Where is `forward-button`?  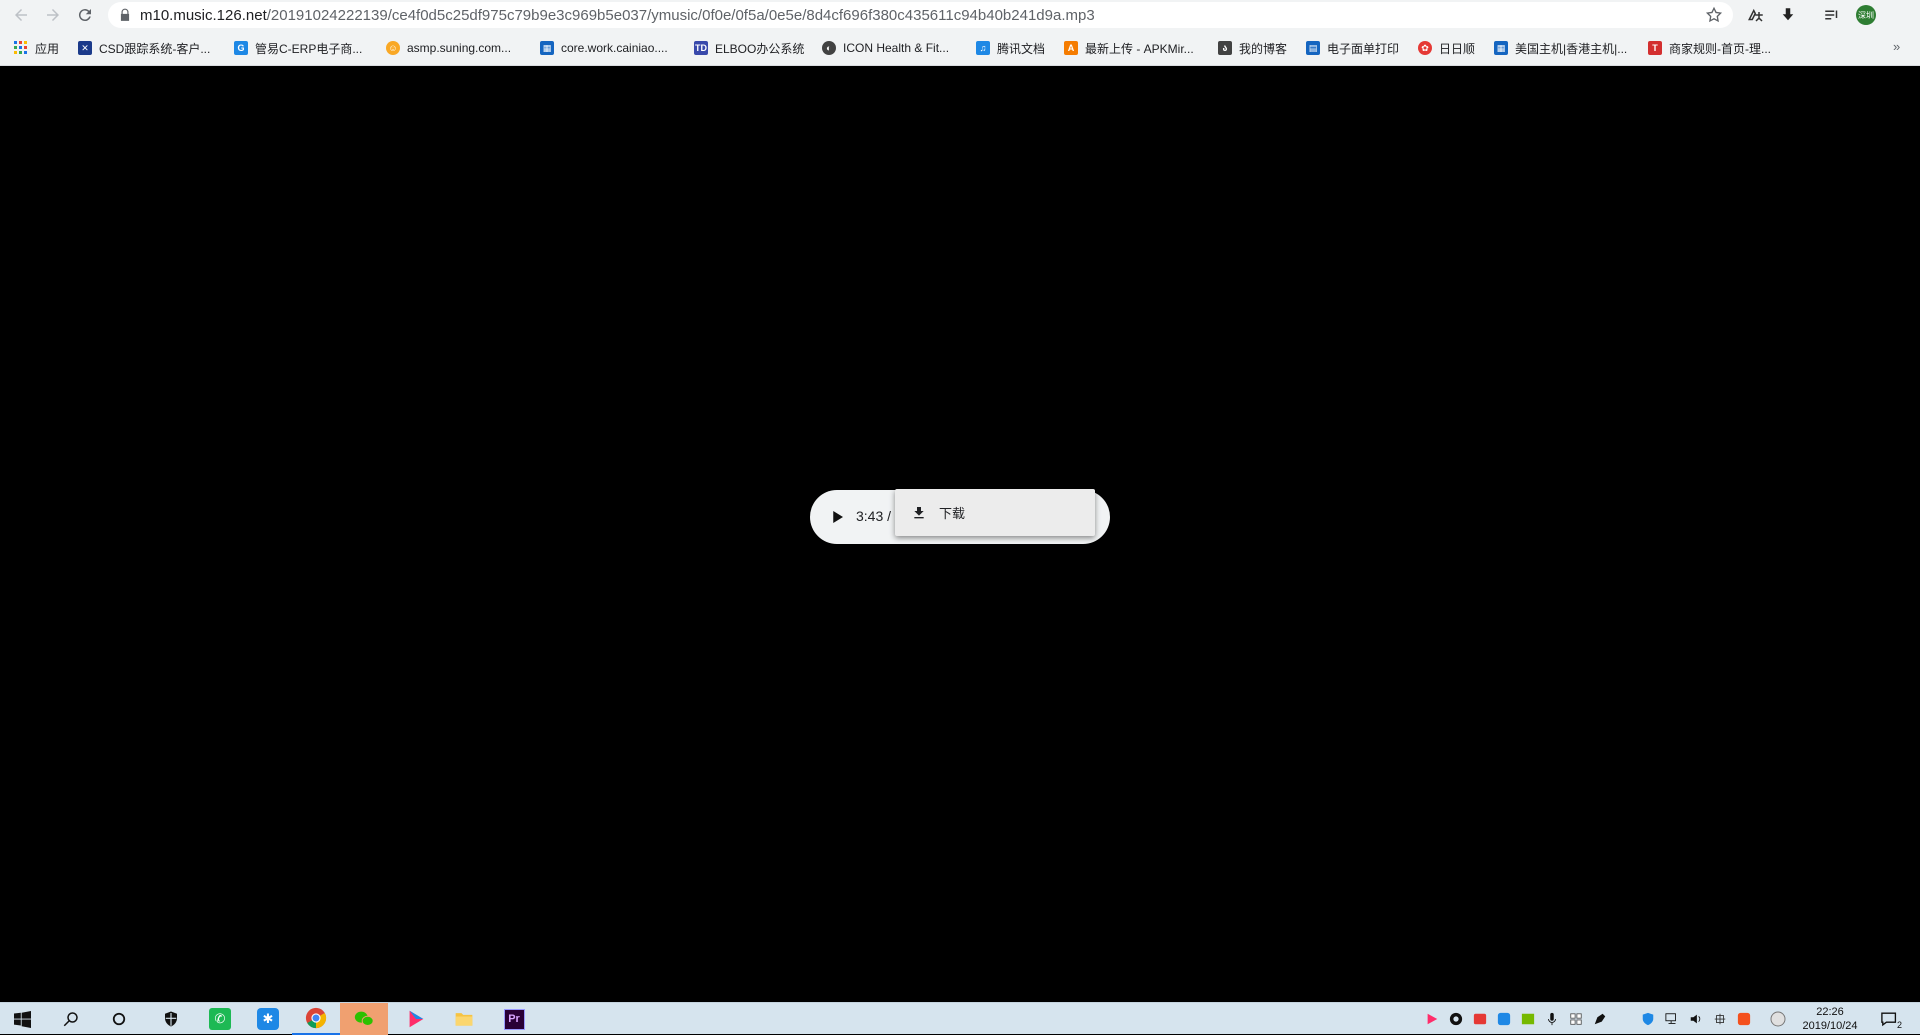
forward-button is located at coordinates (53, 15).